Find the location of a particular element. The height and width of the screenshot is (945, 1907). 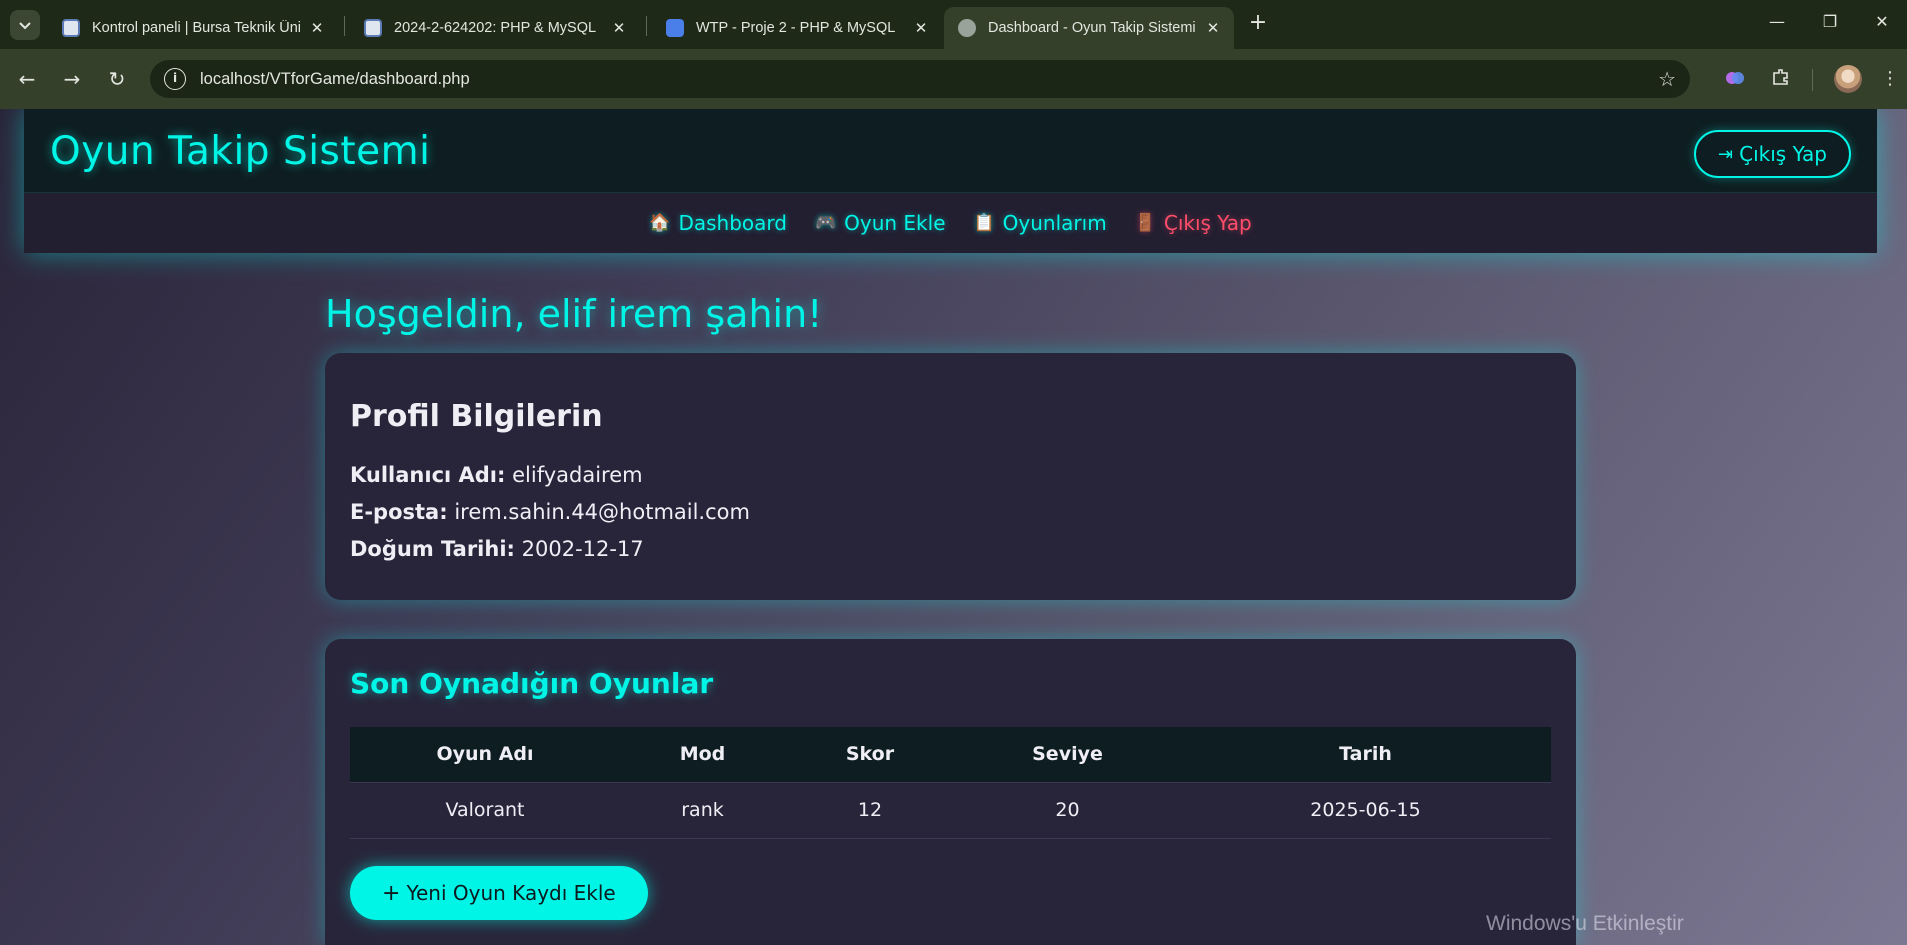

forward-icon: → is located at coordinates (72, 79).